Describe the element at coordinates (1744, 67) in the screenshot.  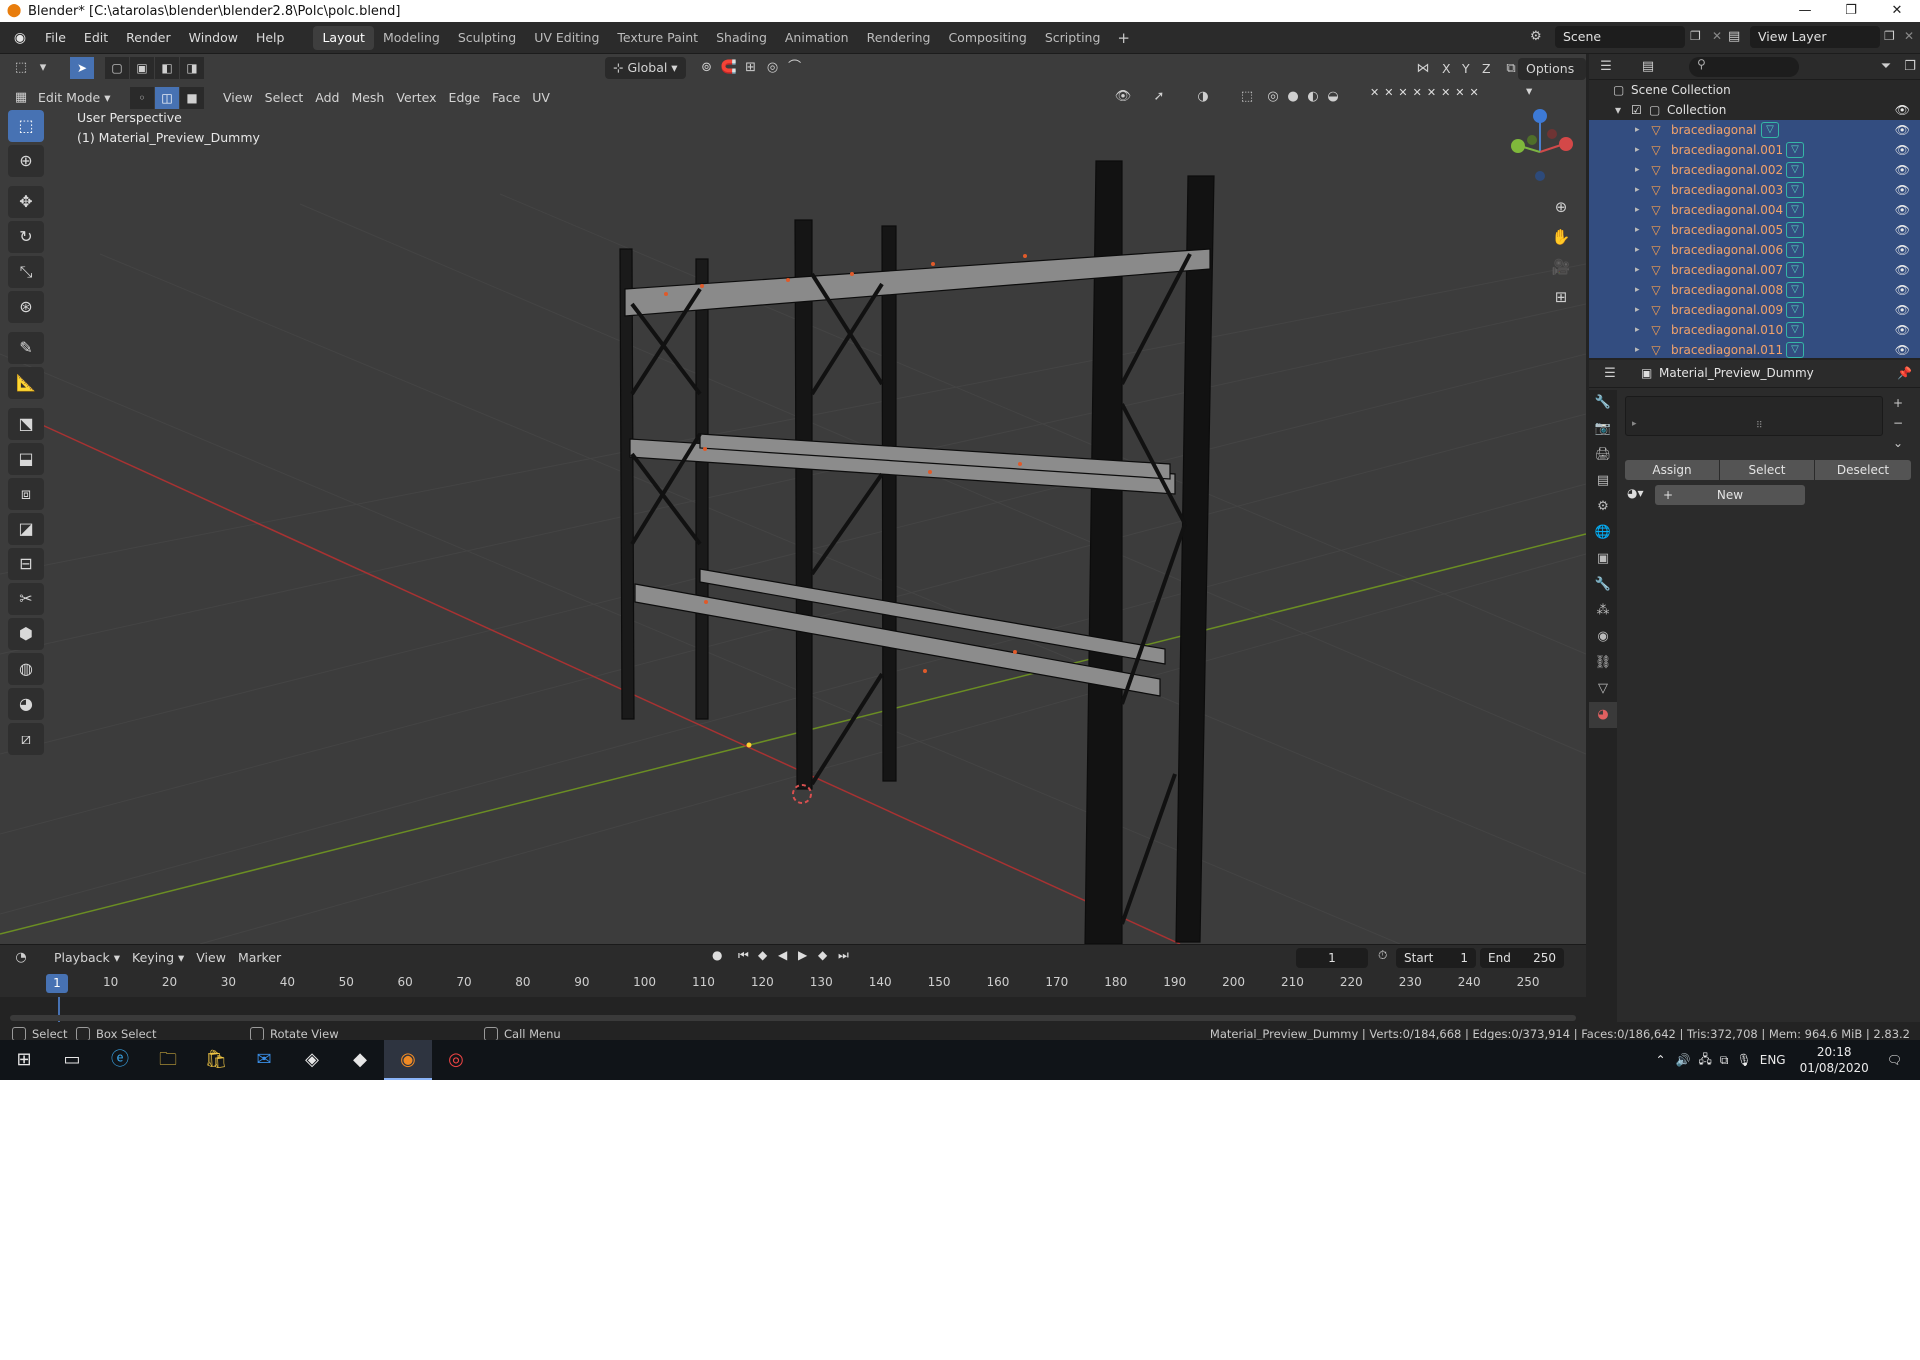
I see `outliner-search-input: ⚲` at that location.